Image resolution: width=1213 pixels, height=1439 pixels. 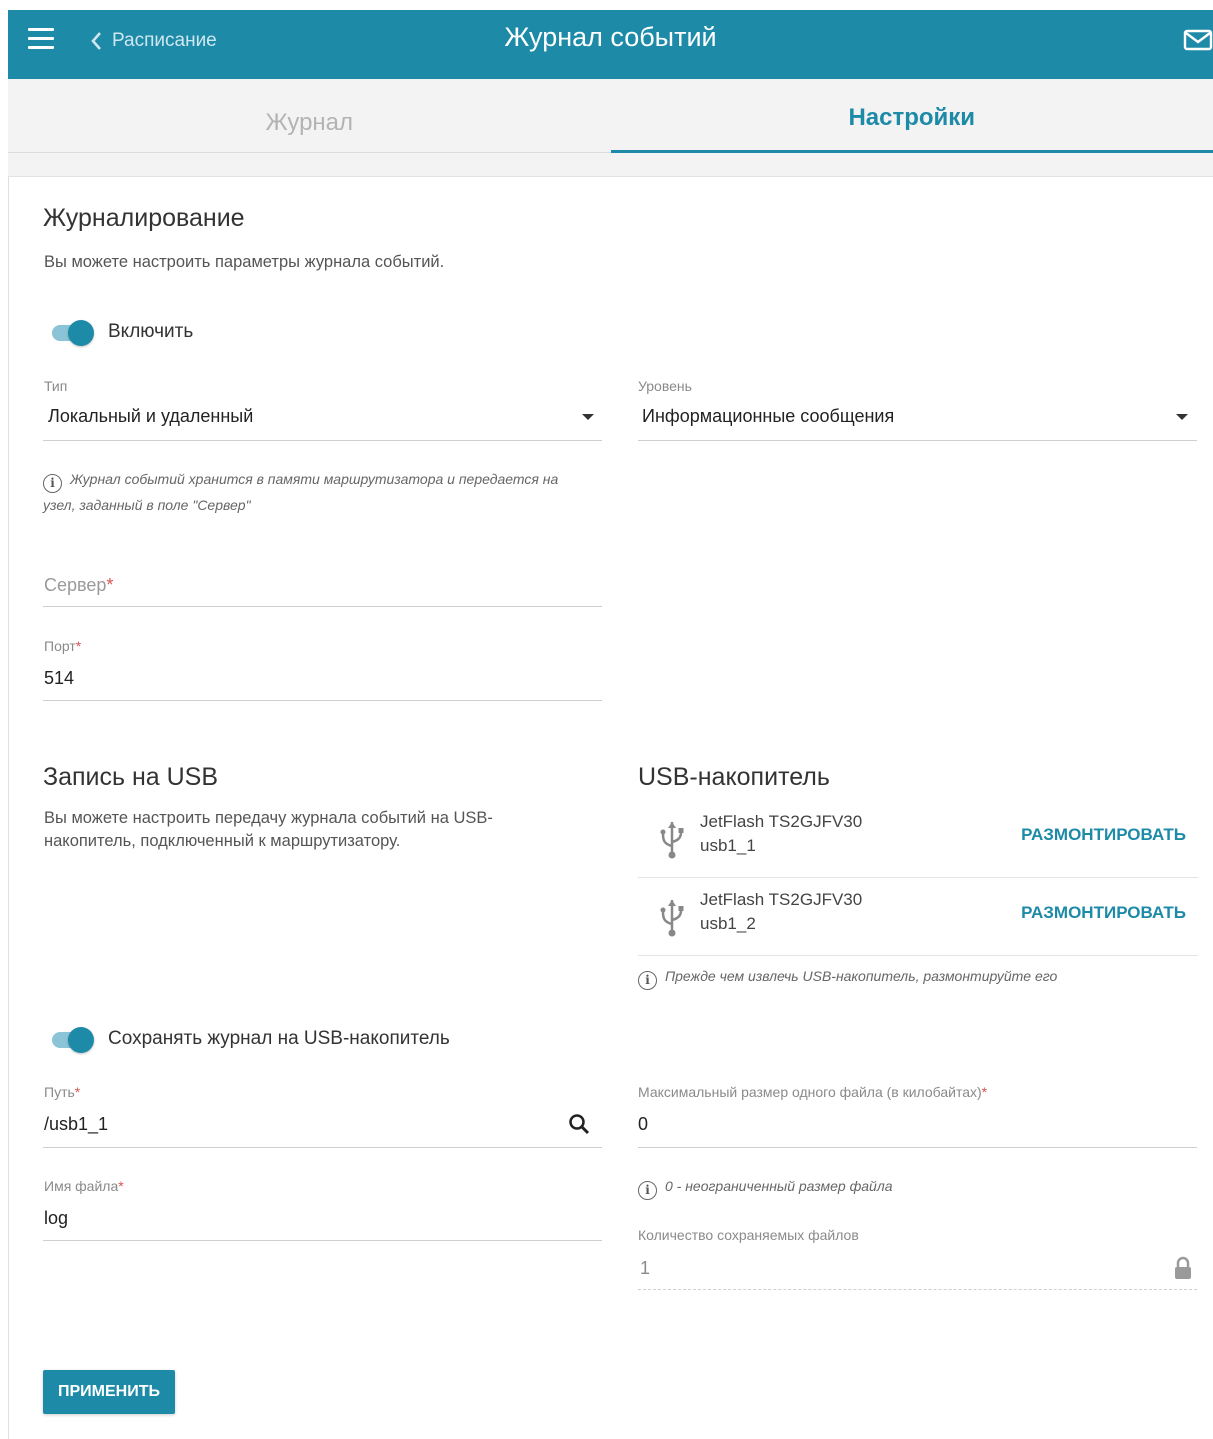 What do you see at coordinates (279, 1038) in the screenshot?
I see `save-usb-label: Сохранять журнал на USB-накопитель` at bounding box center [279, 1038].